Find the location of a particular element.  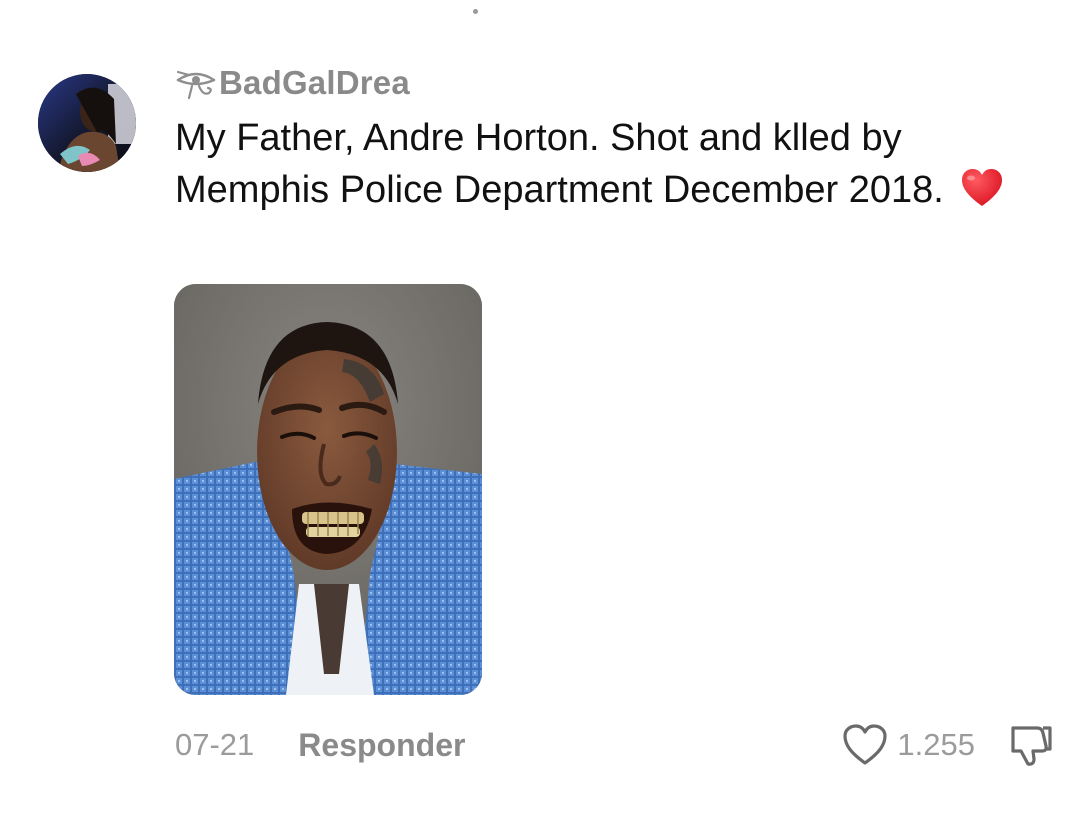

dislike-button is located at coordinates (1030, 745).